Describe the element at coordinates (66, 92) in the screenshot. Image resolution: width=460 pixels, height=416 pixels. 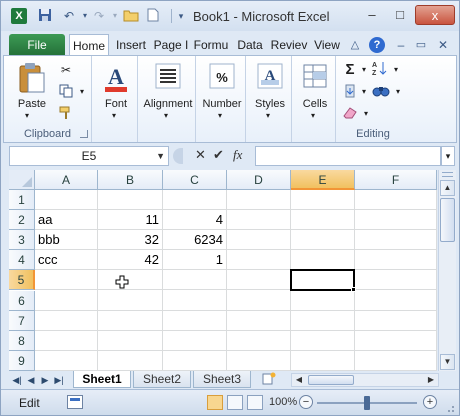
I see `copy-icon` at that location.